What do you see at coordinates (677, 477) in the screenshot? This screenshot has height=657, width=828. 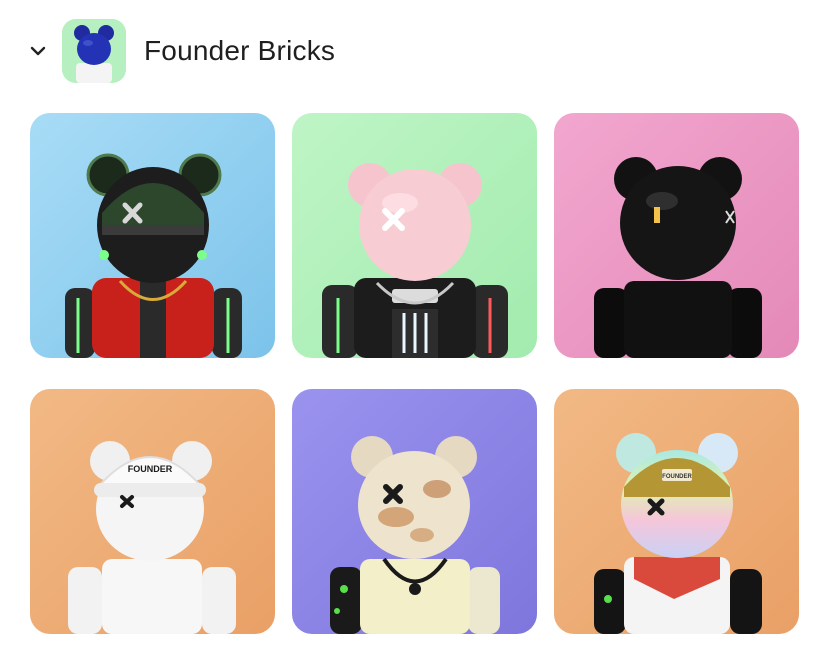 I see `beanie-label: FOUNDER` at bounding box center [677, 477].